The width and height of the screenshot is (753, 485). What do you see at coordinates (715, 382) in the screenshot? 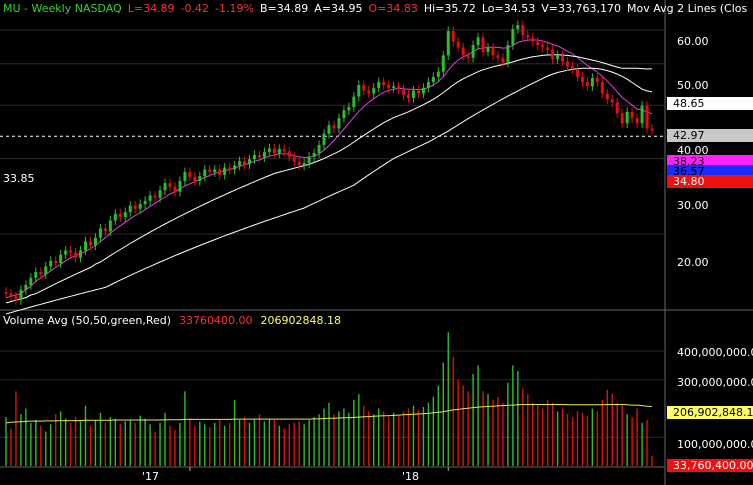
I see `volume-tick: 300,000,000.00` at bounding box center [715, 382].